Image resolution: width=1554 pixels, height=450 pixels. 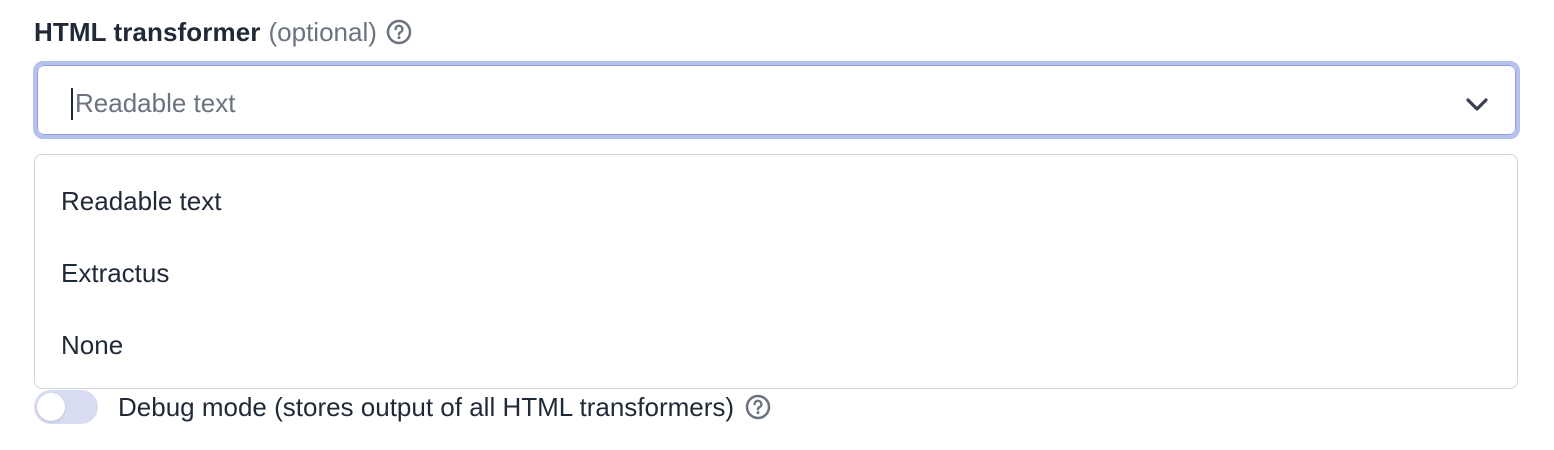 I want to click on text-caret, so click(x=72, y=104).